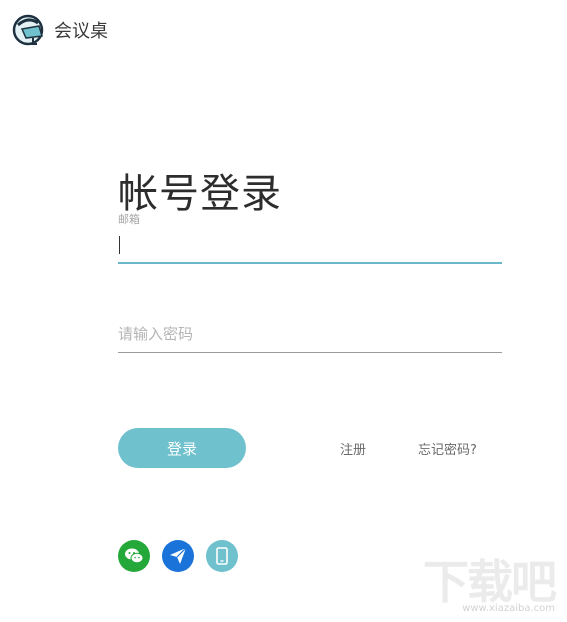  I want to click on app-brand: 会议桌, so click(60, 30).